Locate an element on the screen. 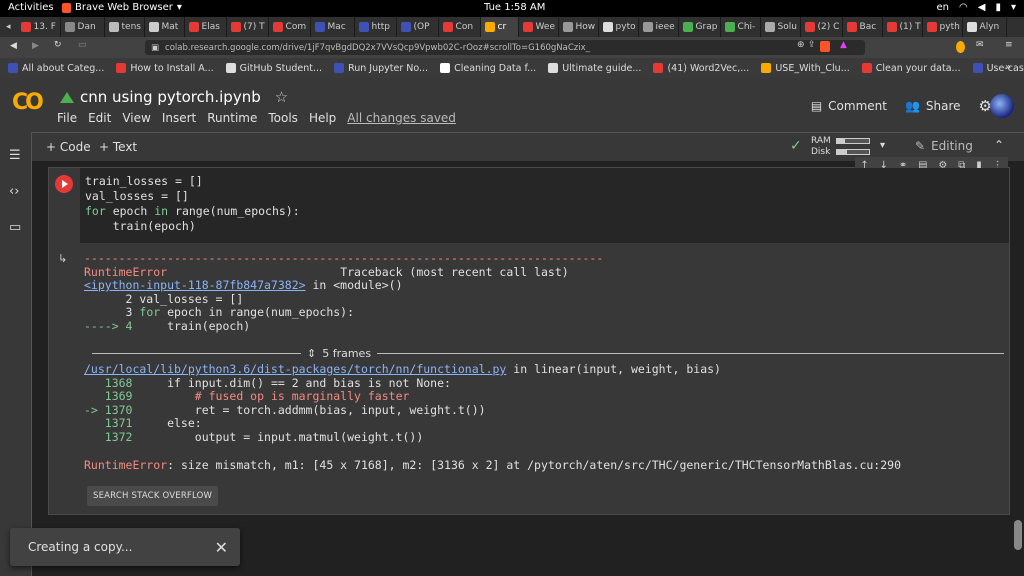  browser-tab: Mac is located at coordinates (333, 27).